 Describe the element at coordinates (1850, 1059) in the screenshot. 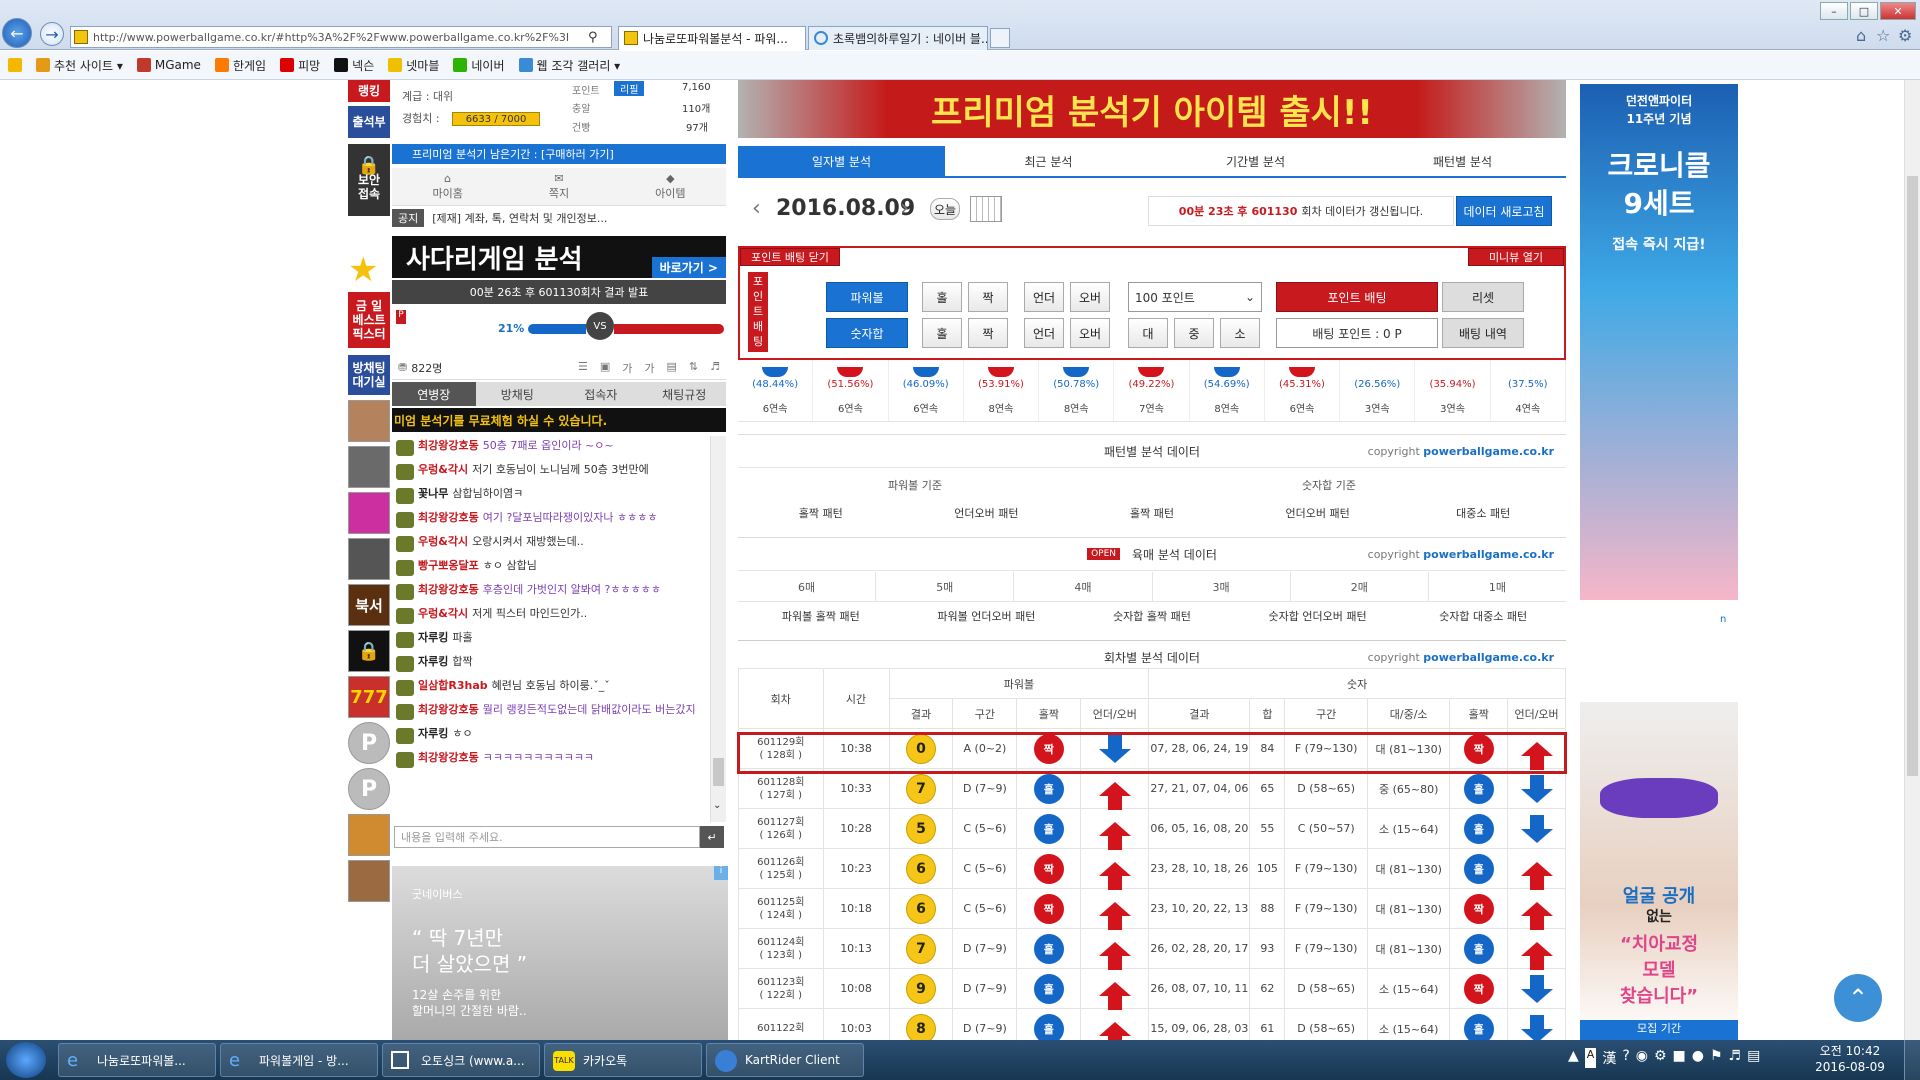

I see `clock: 오전 10:42 2016-08-09` at that location.